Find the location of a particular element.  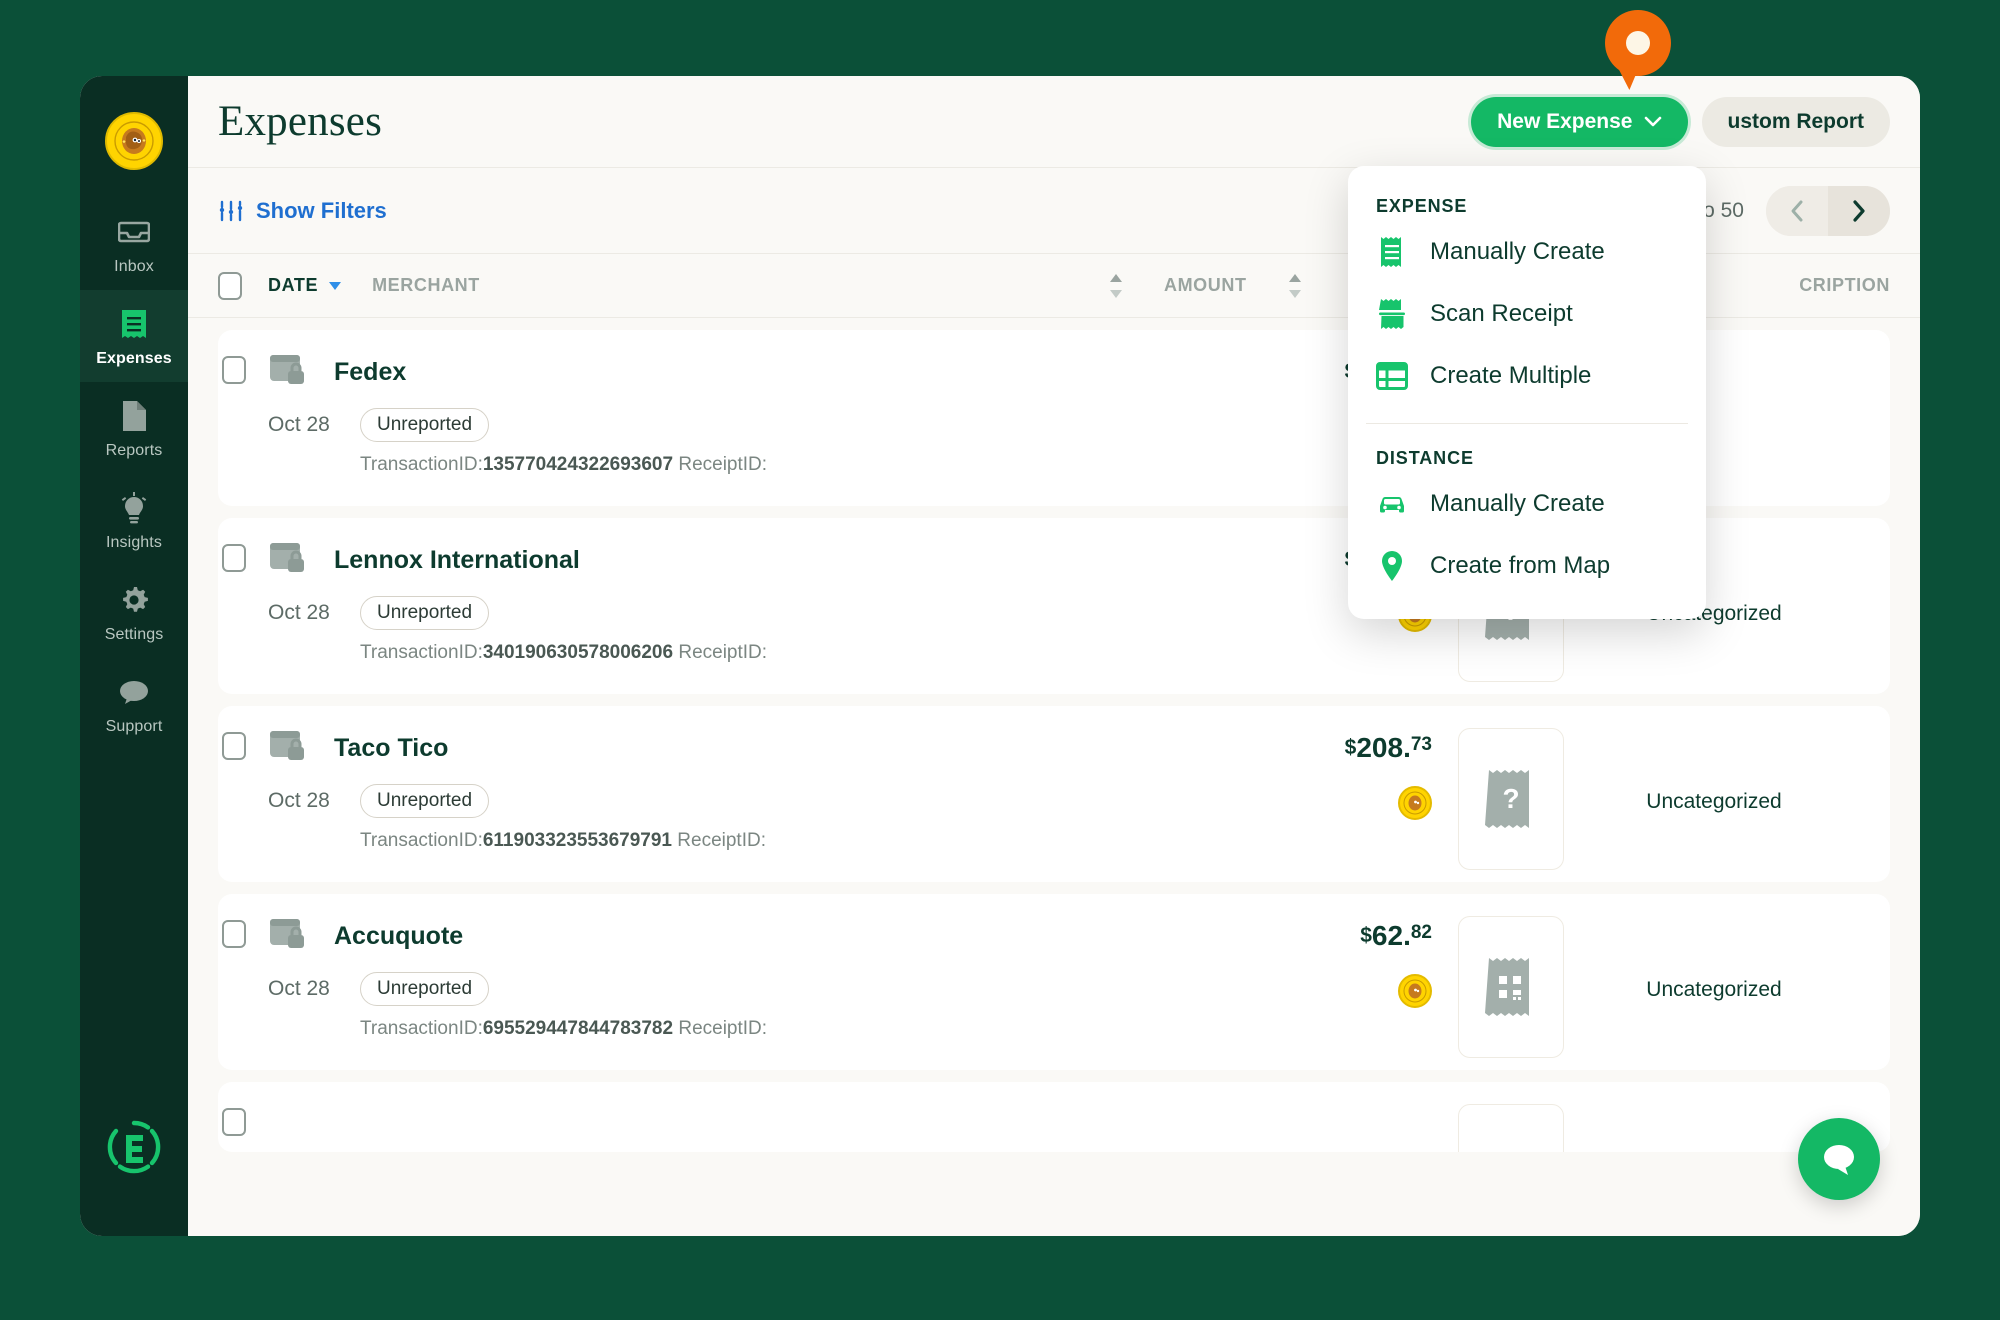

amount-value: $62.82 is located at coordinates (1332, 936).